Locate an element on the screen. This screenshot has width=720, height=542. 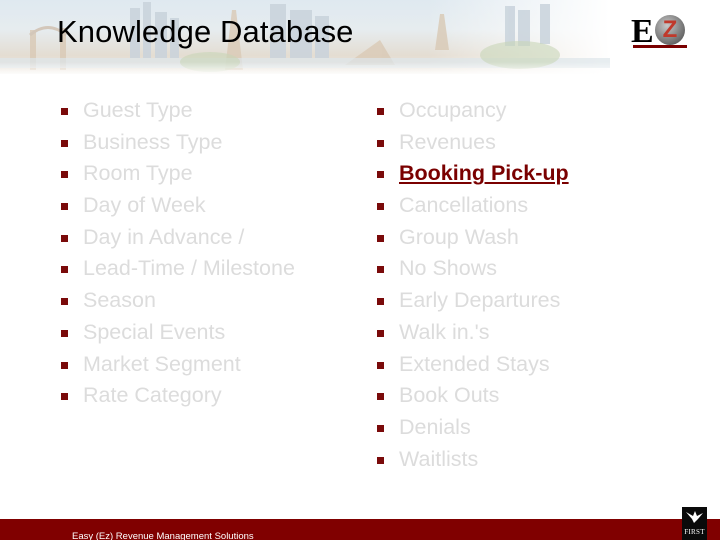
list-item: Guest Type is located at coordinates (177, 111).